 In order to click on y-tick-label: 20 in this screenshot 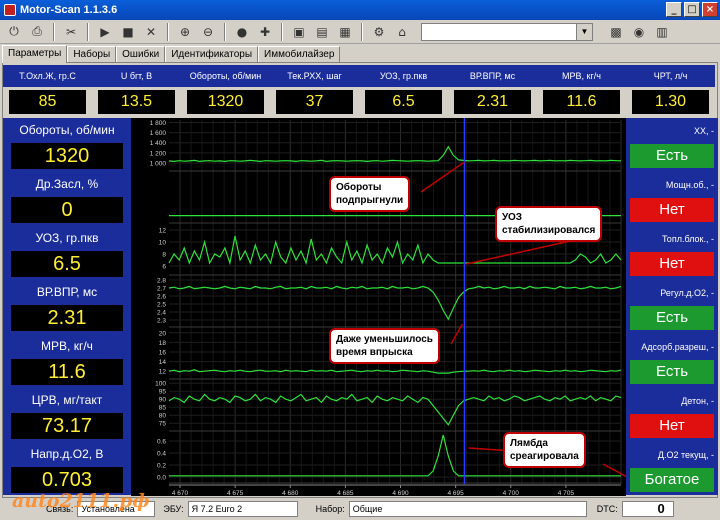, I will do `click(163, 333)`.